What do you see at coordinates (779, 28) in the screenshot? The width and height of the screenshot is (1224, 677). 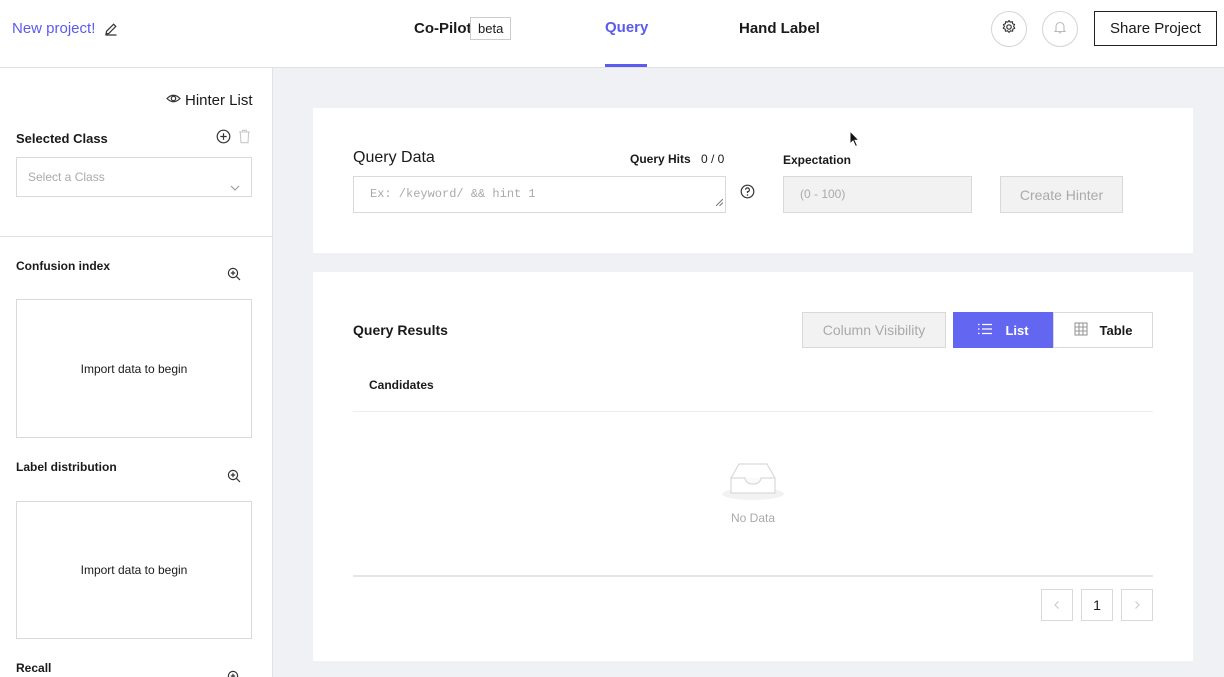 I see `nav-hand-label: Hand Label` at bounding box center [779, 28].